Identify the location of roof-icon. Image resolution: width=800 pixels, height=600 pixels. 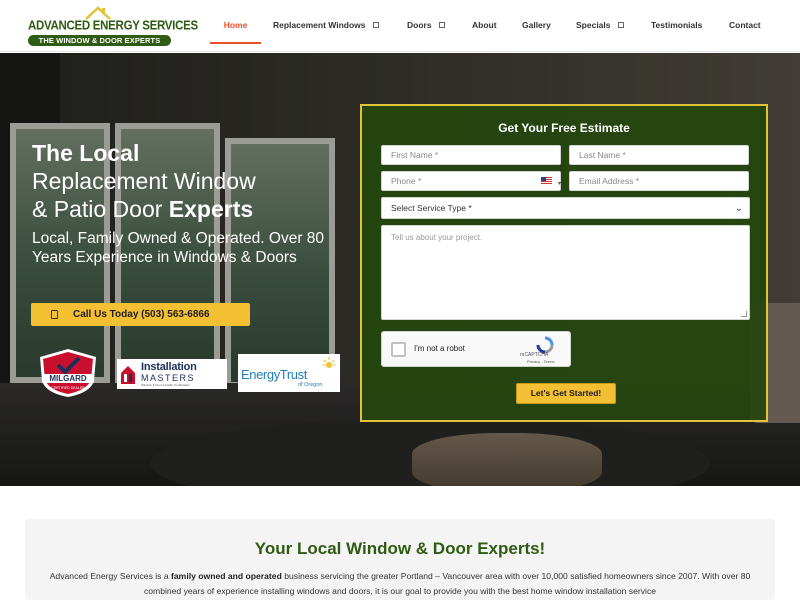
(98, 13).